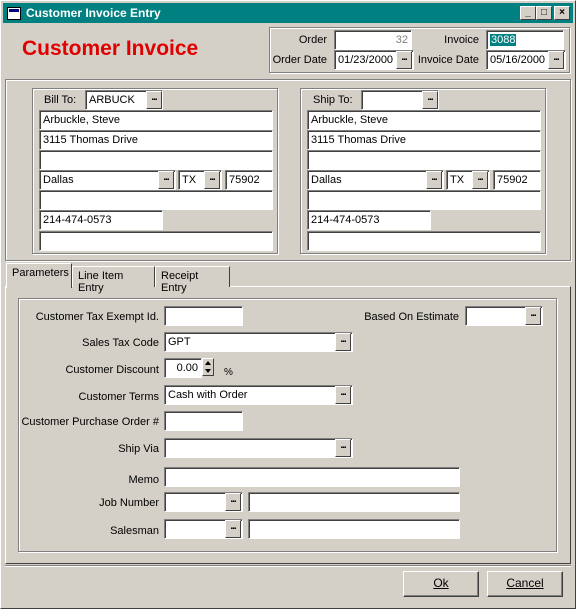 The image size is (576, 609). Describe the element at coordinates (101, 220) in the screenshot. I see `bill-to-phone-field: 214-474-0573` at that location.